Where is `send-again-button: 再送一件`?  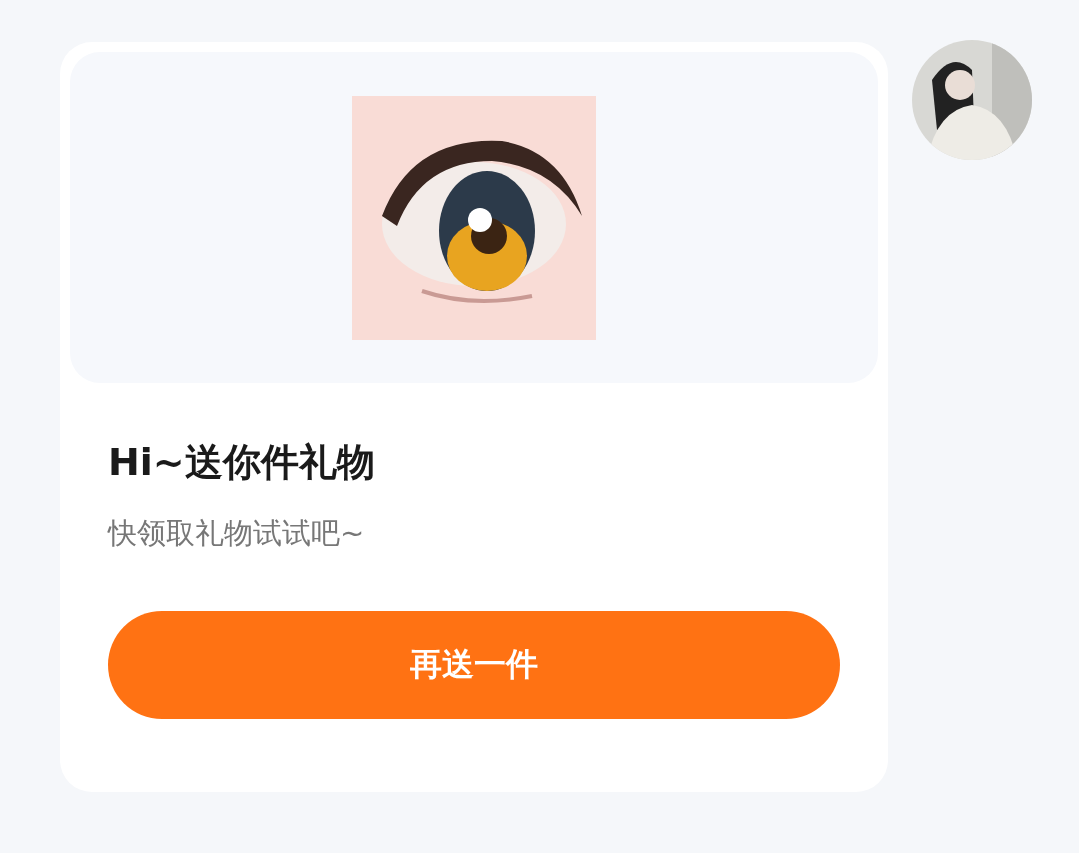 send-again-button: 再送一件 is located at coordinates (474, 665).